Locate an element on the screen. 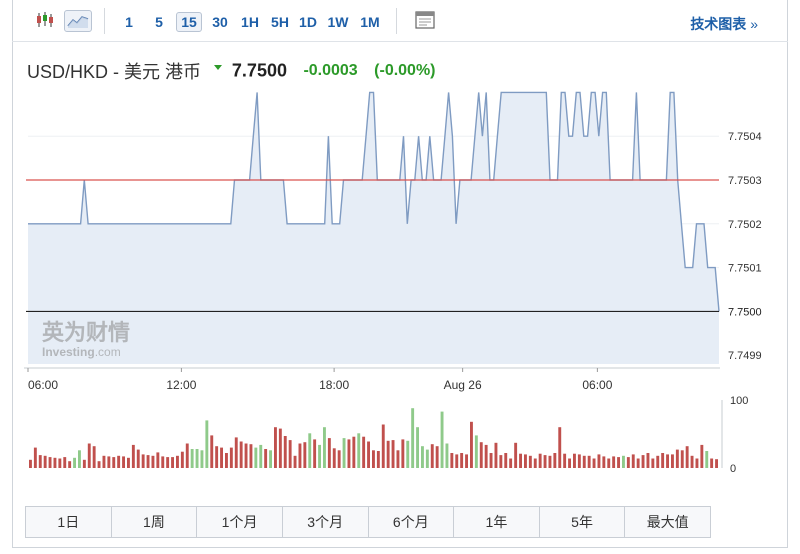 This screenshot has width=800, height=554. watermark-cn: 英为财情 is located at coordinates (86, 332).